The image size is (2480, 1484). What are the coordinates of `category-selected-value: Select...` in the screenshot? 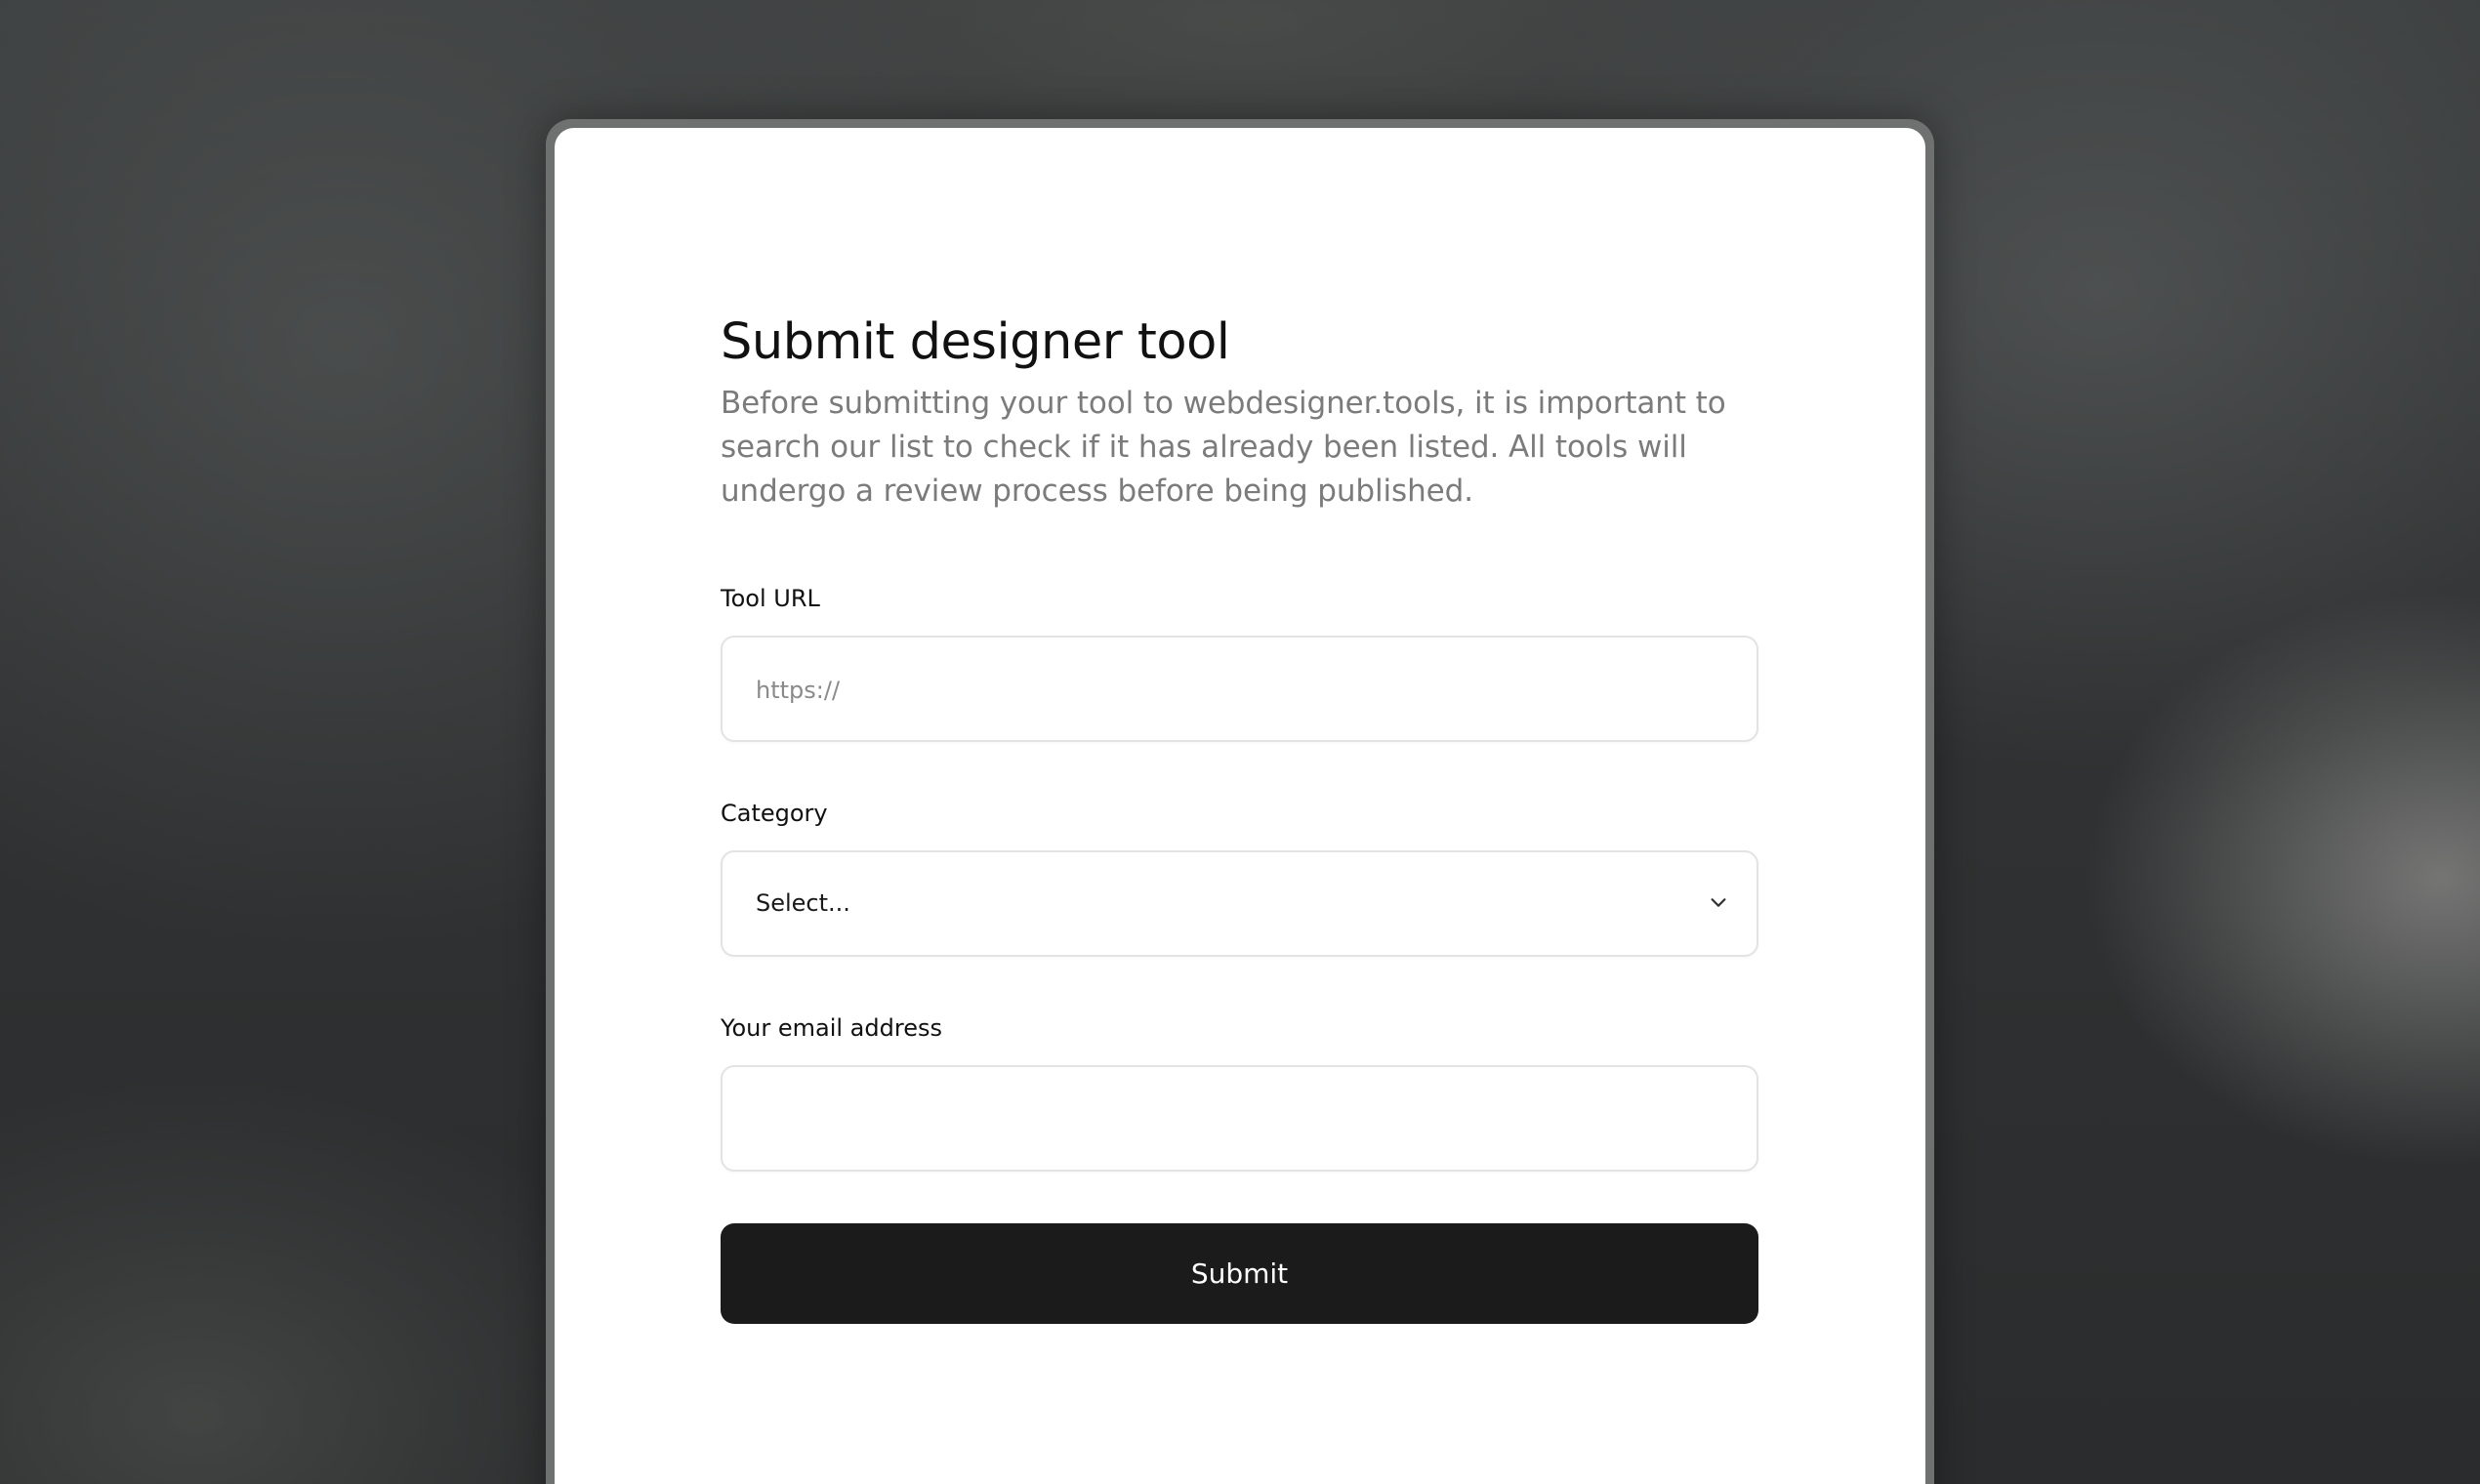 It's located at (803, 903).